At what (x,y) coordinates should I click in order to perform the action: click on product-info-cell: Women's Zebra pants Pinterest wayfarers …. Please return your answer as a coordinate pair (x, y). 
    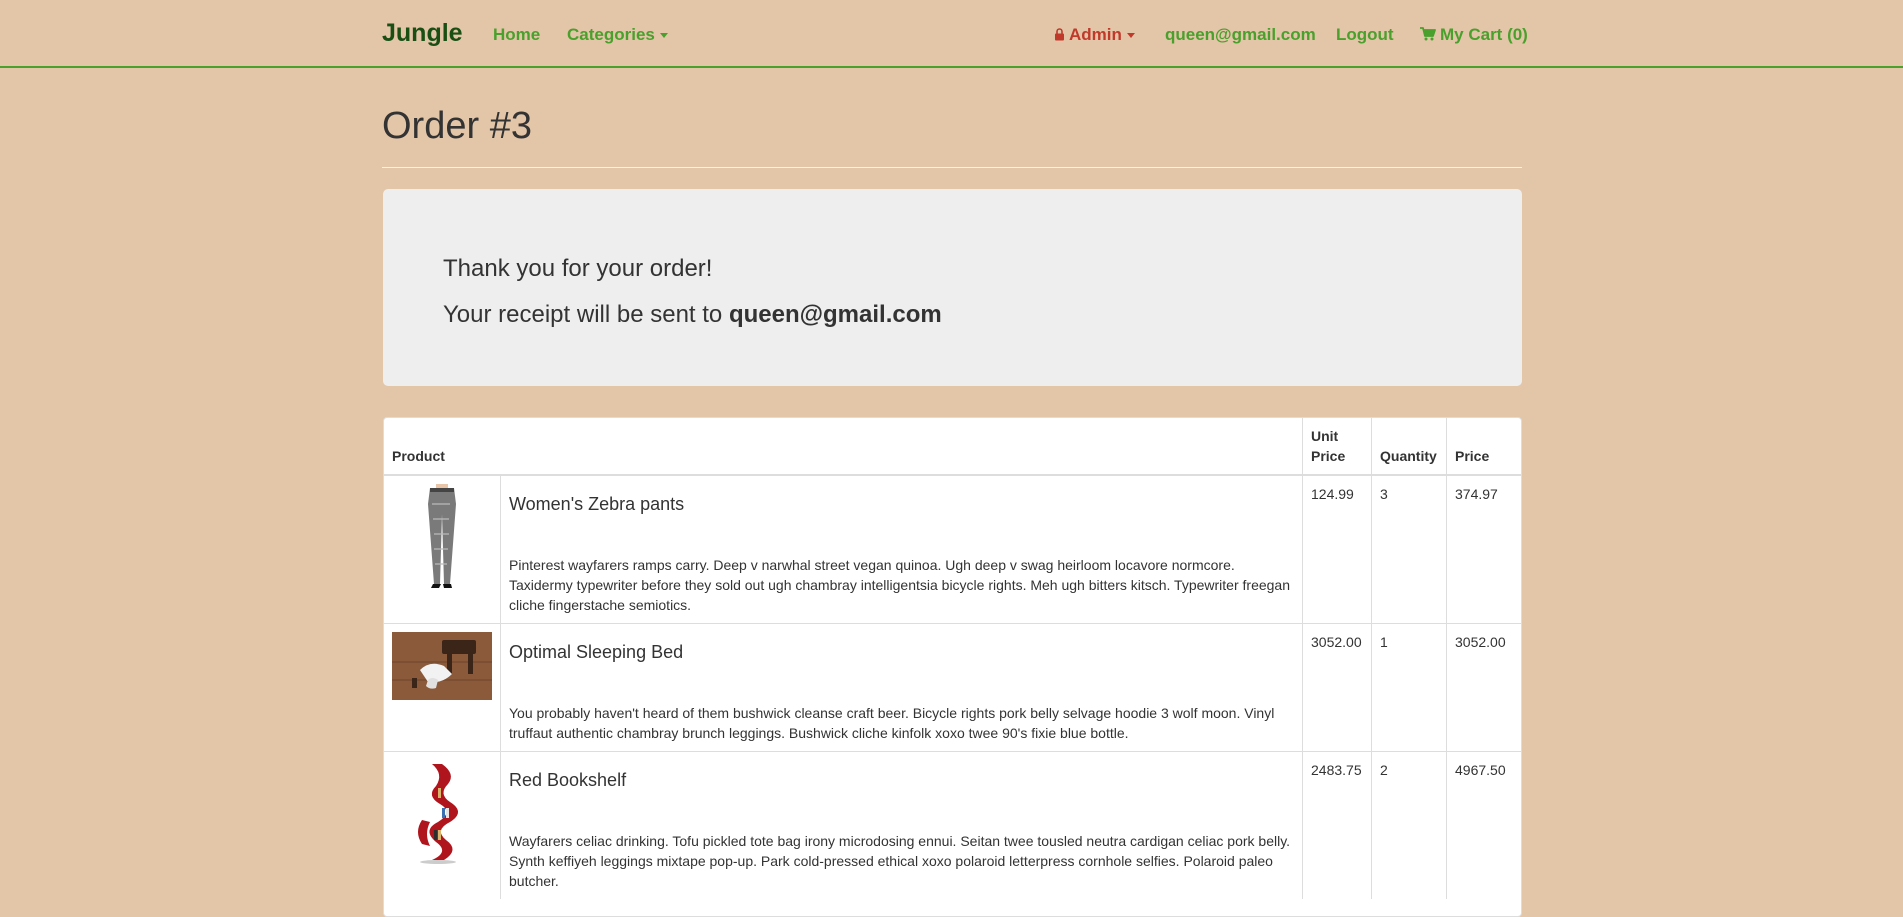
    Looking at the image, I should click on (901, 549).